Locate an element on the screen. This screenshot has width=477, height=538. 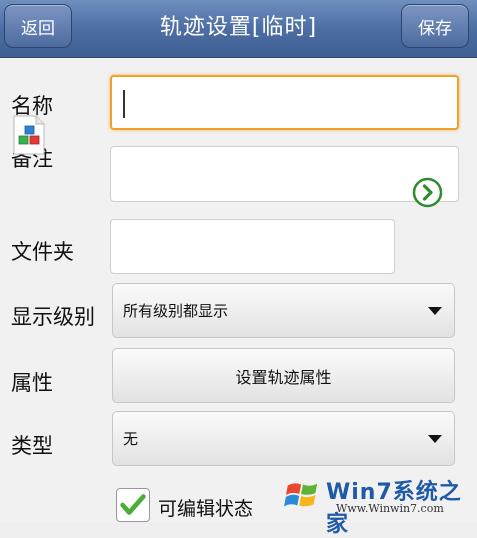
display-level-label: 显示级别 is located at coordinates (53, 317).